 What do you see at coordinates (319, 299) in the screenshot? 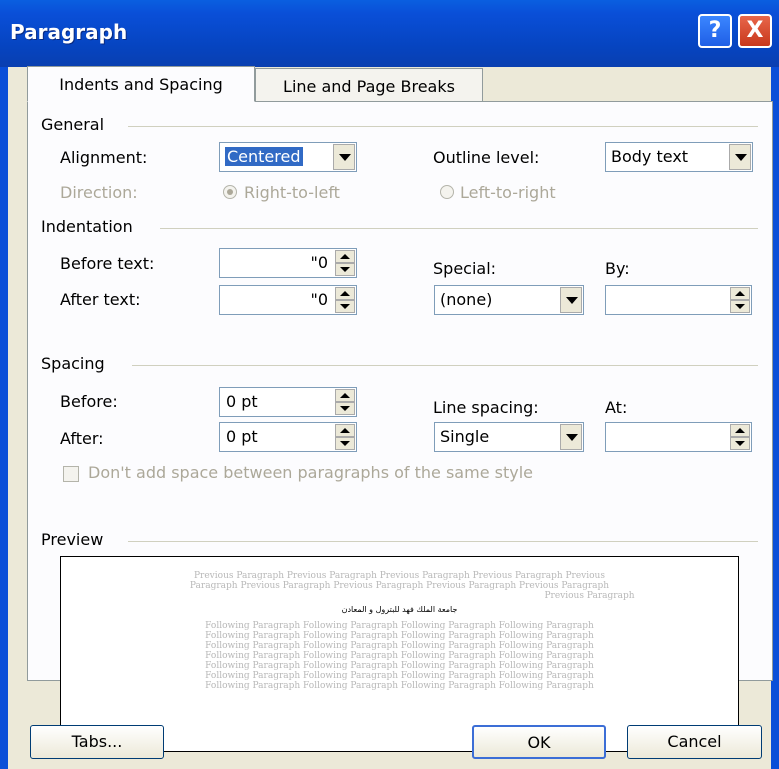
I see `after-text-value: "0` at bounding box center [319, 299].